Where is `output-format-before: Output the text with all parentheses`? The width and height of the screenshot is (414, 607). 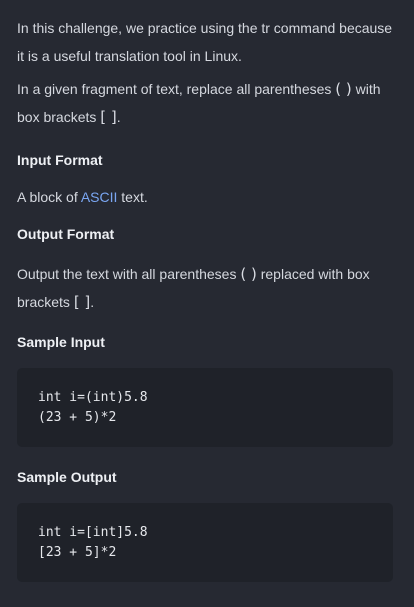
output-format-before: Output the text with all parentheses is located at coordinates (129, 274).